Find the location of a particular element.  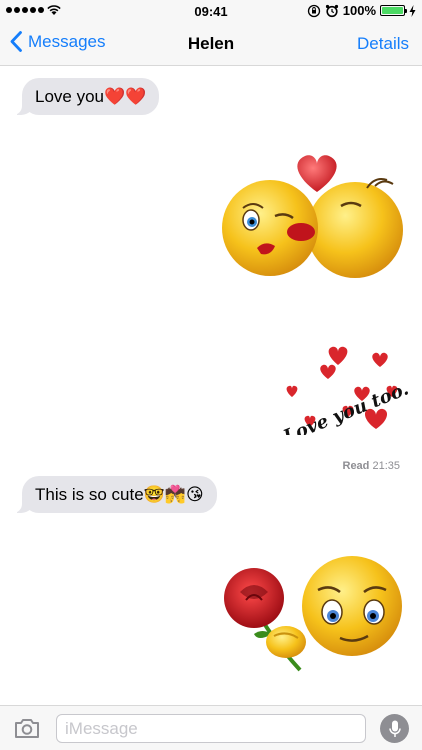

charging-bolt-icon is located at coordinates (412, 10).